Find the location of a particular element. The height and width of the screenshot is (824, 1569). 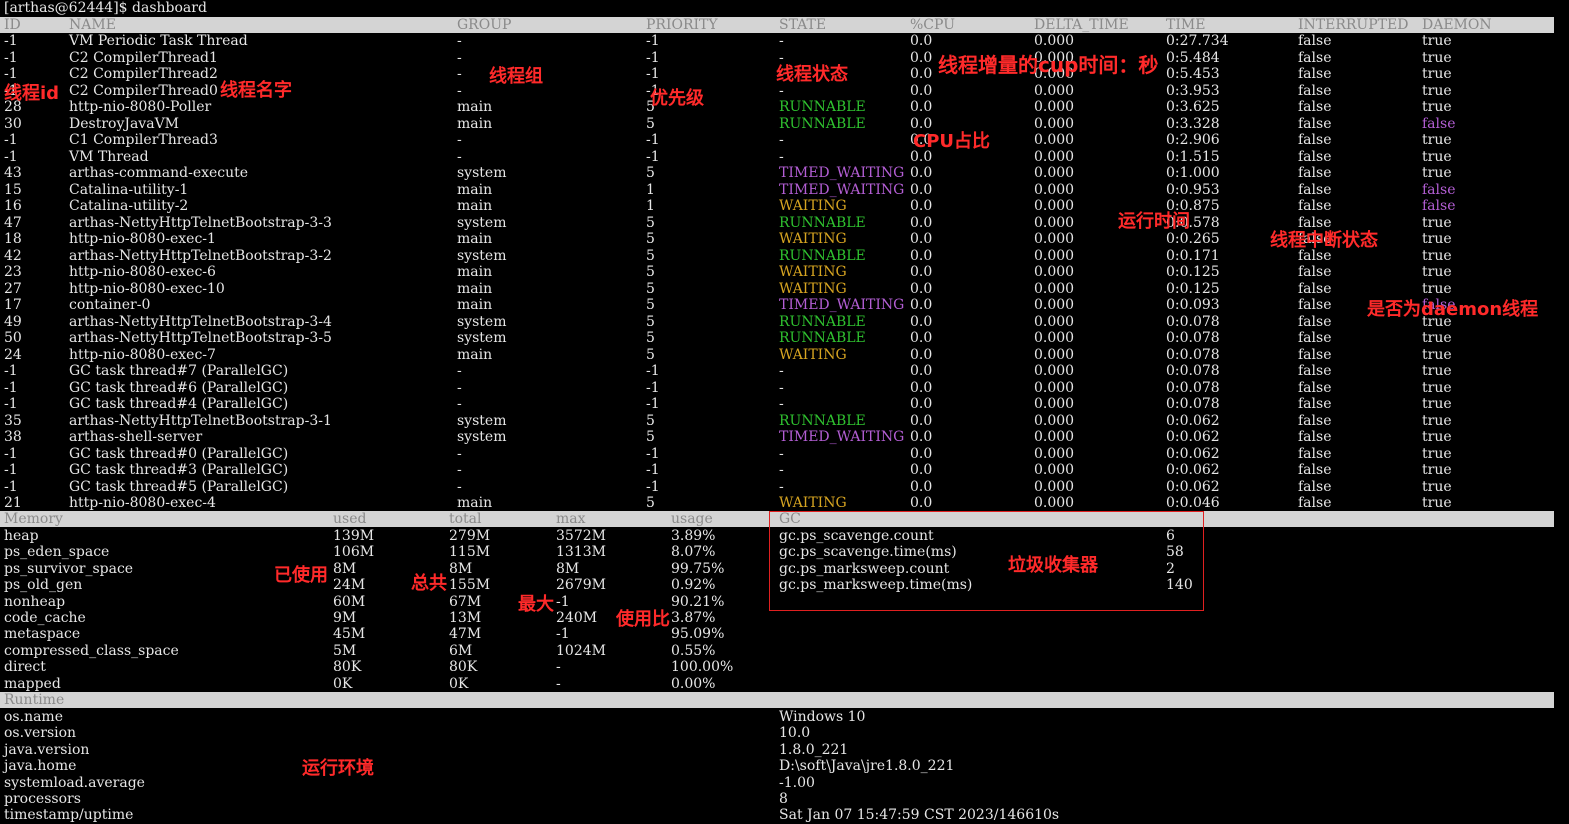

thread-cell: 0:0.125 is located at coordinates (1193, 288).